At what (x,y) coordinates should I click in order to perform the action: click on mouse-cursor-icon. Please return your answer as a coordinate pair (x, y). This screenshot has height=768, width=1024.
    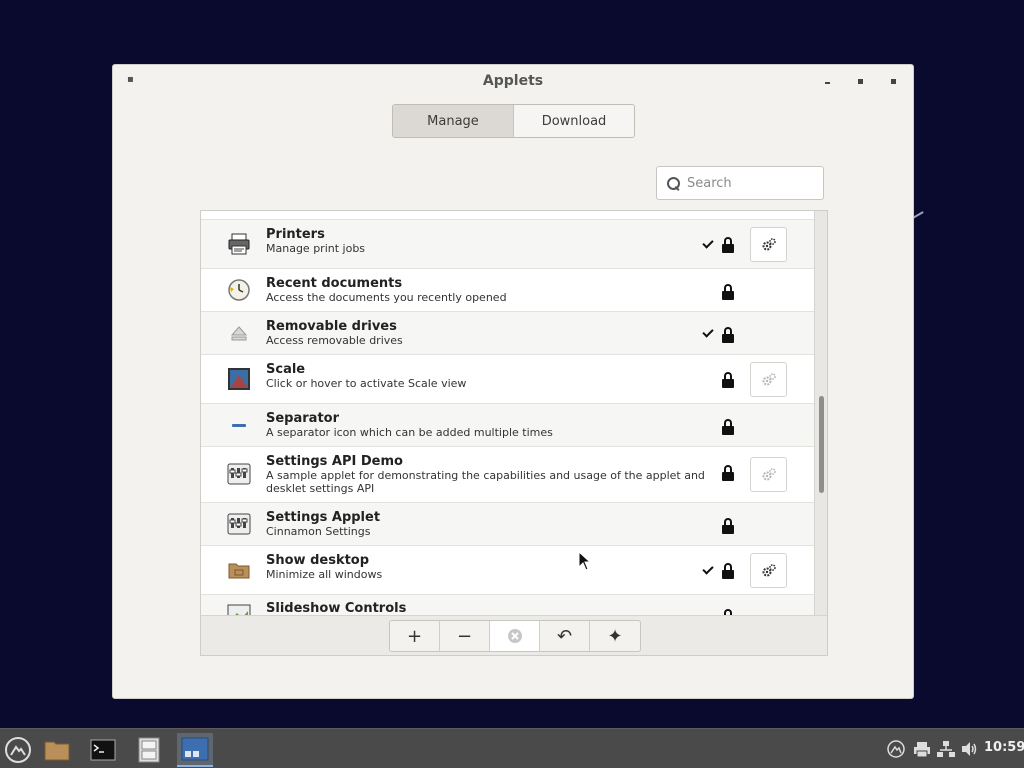
    Looking at the image, I should click on (585, 561).